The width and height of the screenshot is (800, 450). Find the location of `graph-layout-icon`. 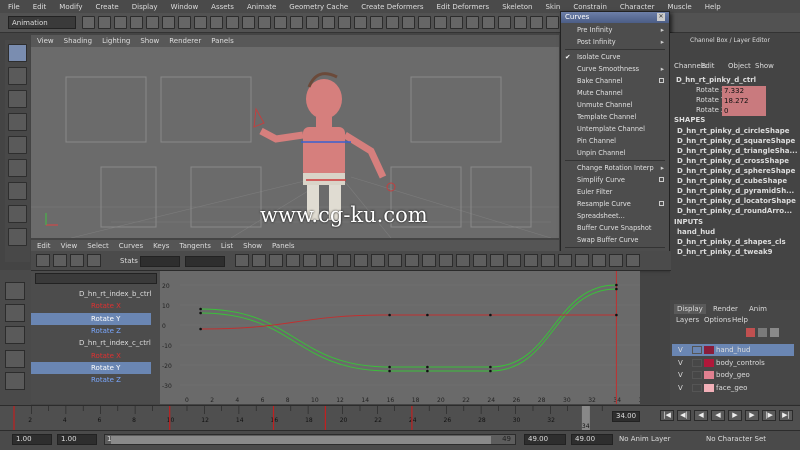

graph-layout-icon is located at coordinates (15, 359).